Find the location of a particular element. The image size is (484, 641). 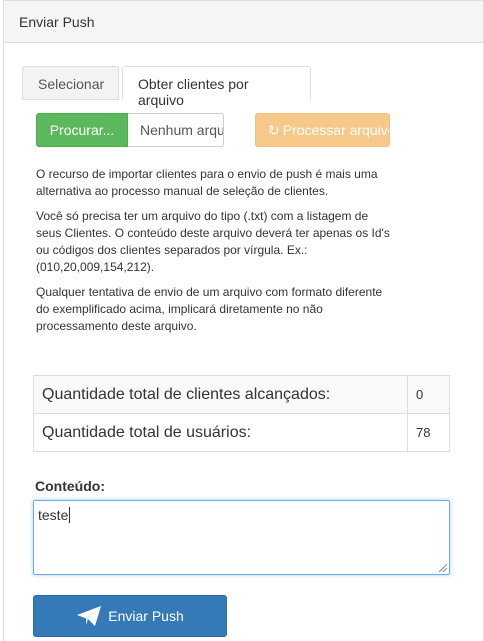

paper-plane-icon is located at coordinates (89, 616).